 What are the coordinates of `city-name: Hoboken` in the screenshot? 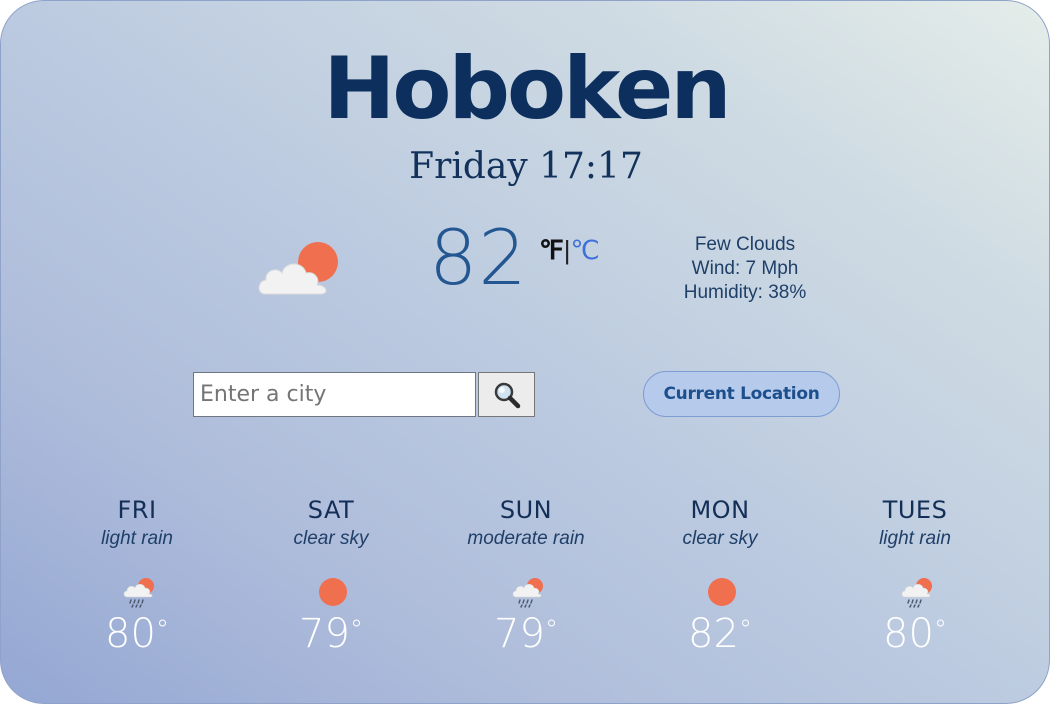 It's located at (527, 89).